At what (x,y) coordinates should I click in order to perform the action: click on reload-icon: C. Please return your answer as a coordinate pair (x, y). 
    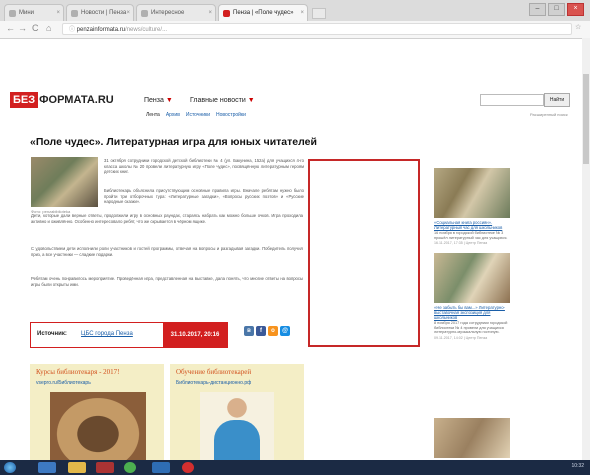
    Looking at the image, I should click on (35, 28).